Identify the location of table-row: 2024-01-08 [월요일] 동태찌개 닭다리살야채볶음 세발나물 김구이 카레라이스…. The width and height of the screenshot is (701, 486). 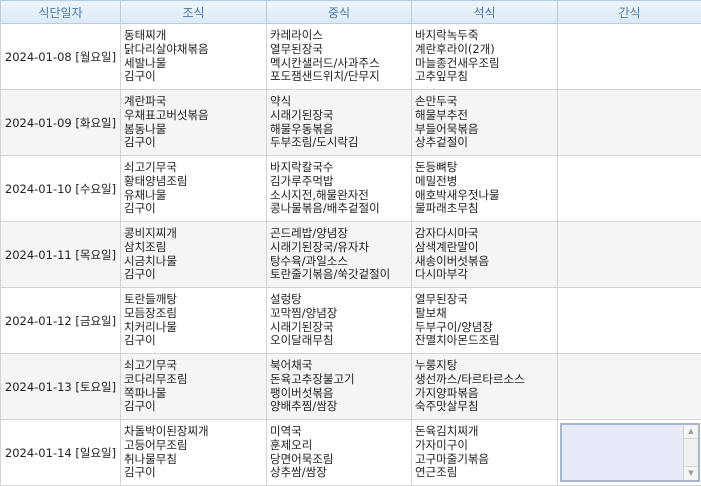
(350, 56).